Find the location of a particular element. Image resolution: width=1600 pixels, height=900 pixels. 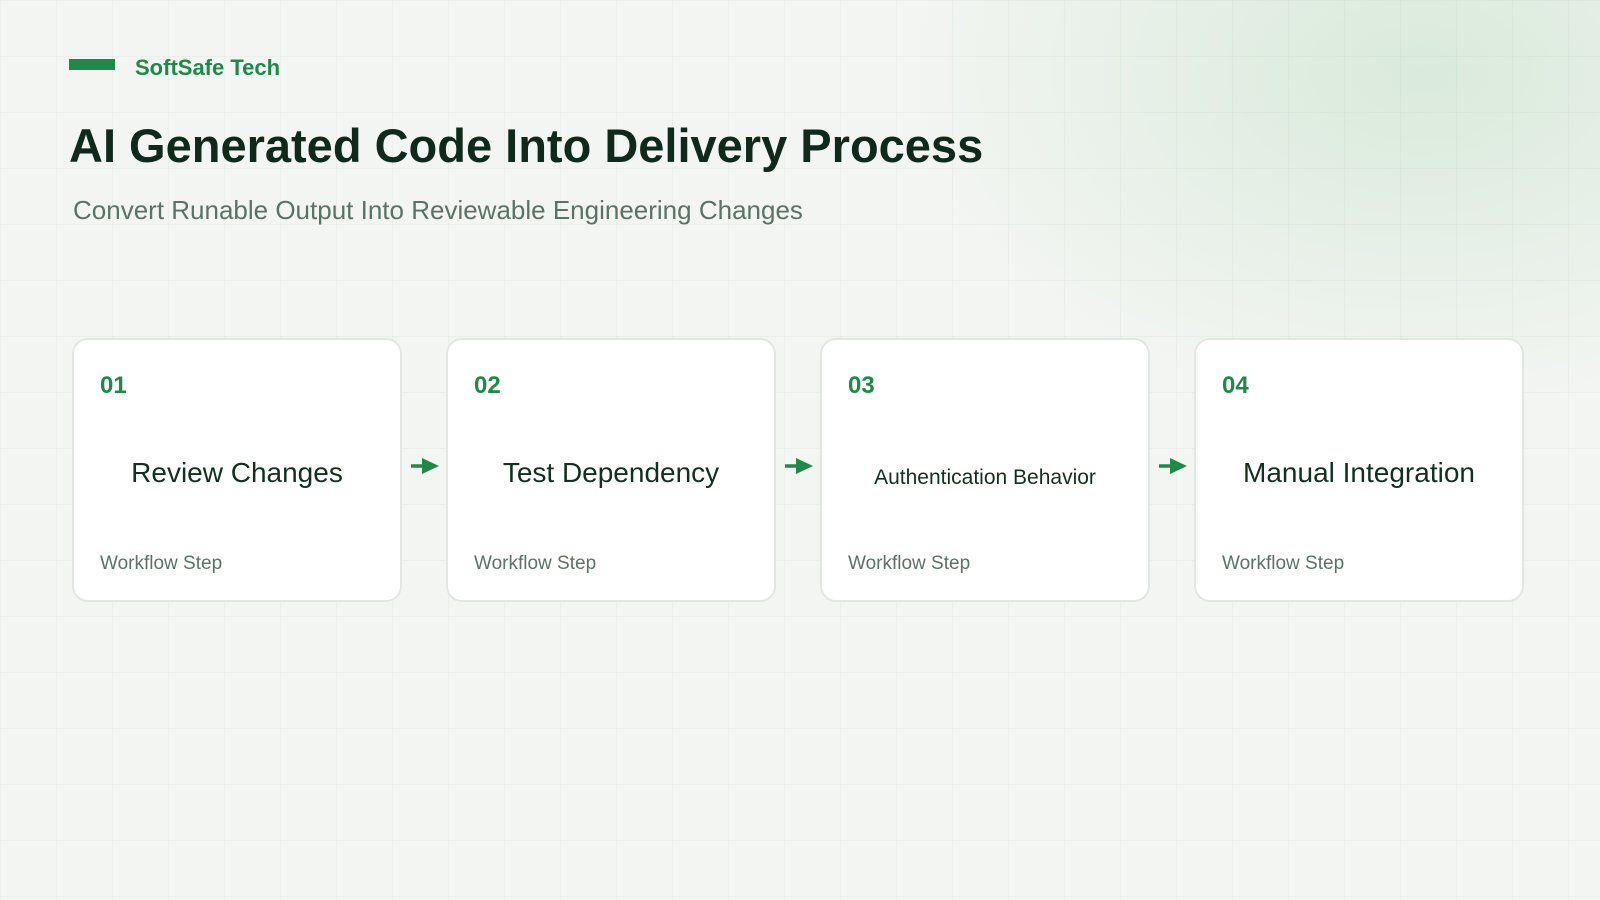

step-card-1: 01 Review Changes Workflow Step is located at coordinates (237, 470).